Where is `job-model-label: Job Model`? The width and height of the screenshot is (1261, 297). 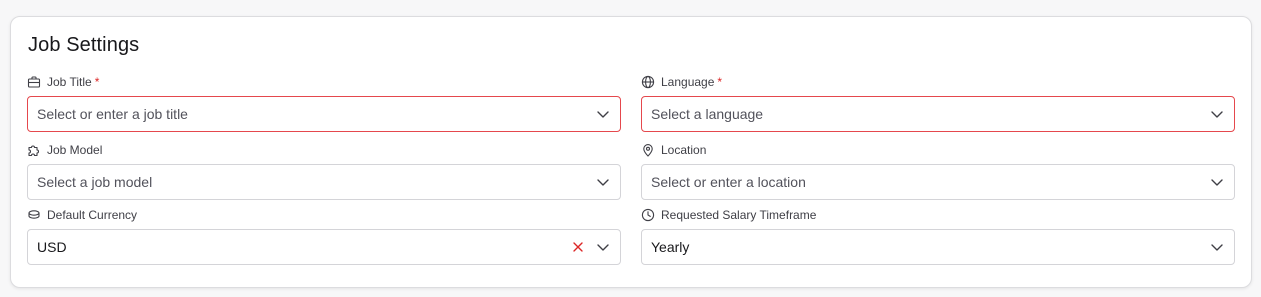 job-model-label: Job Model is located at coordinates (75, 150).